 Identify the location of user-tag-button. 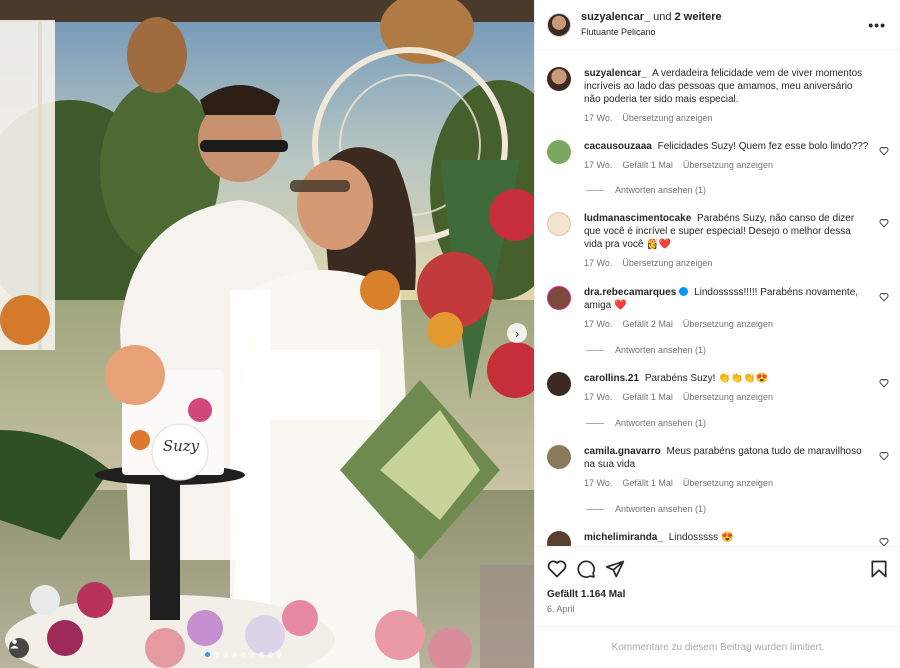
(19, 648).